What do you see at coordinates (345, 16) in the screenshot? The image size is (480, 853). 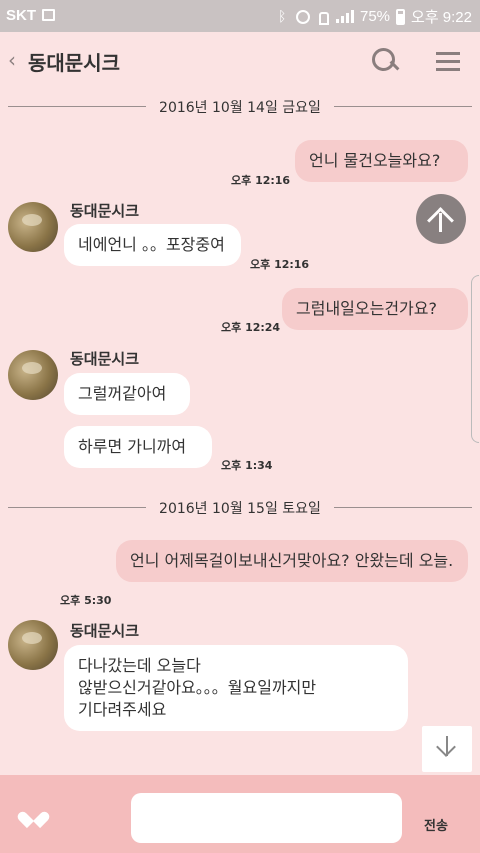 I see `signal-icon` at bounding box center [345, 16].